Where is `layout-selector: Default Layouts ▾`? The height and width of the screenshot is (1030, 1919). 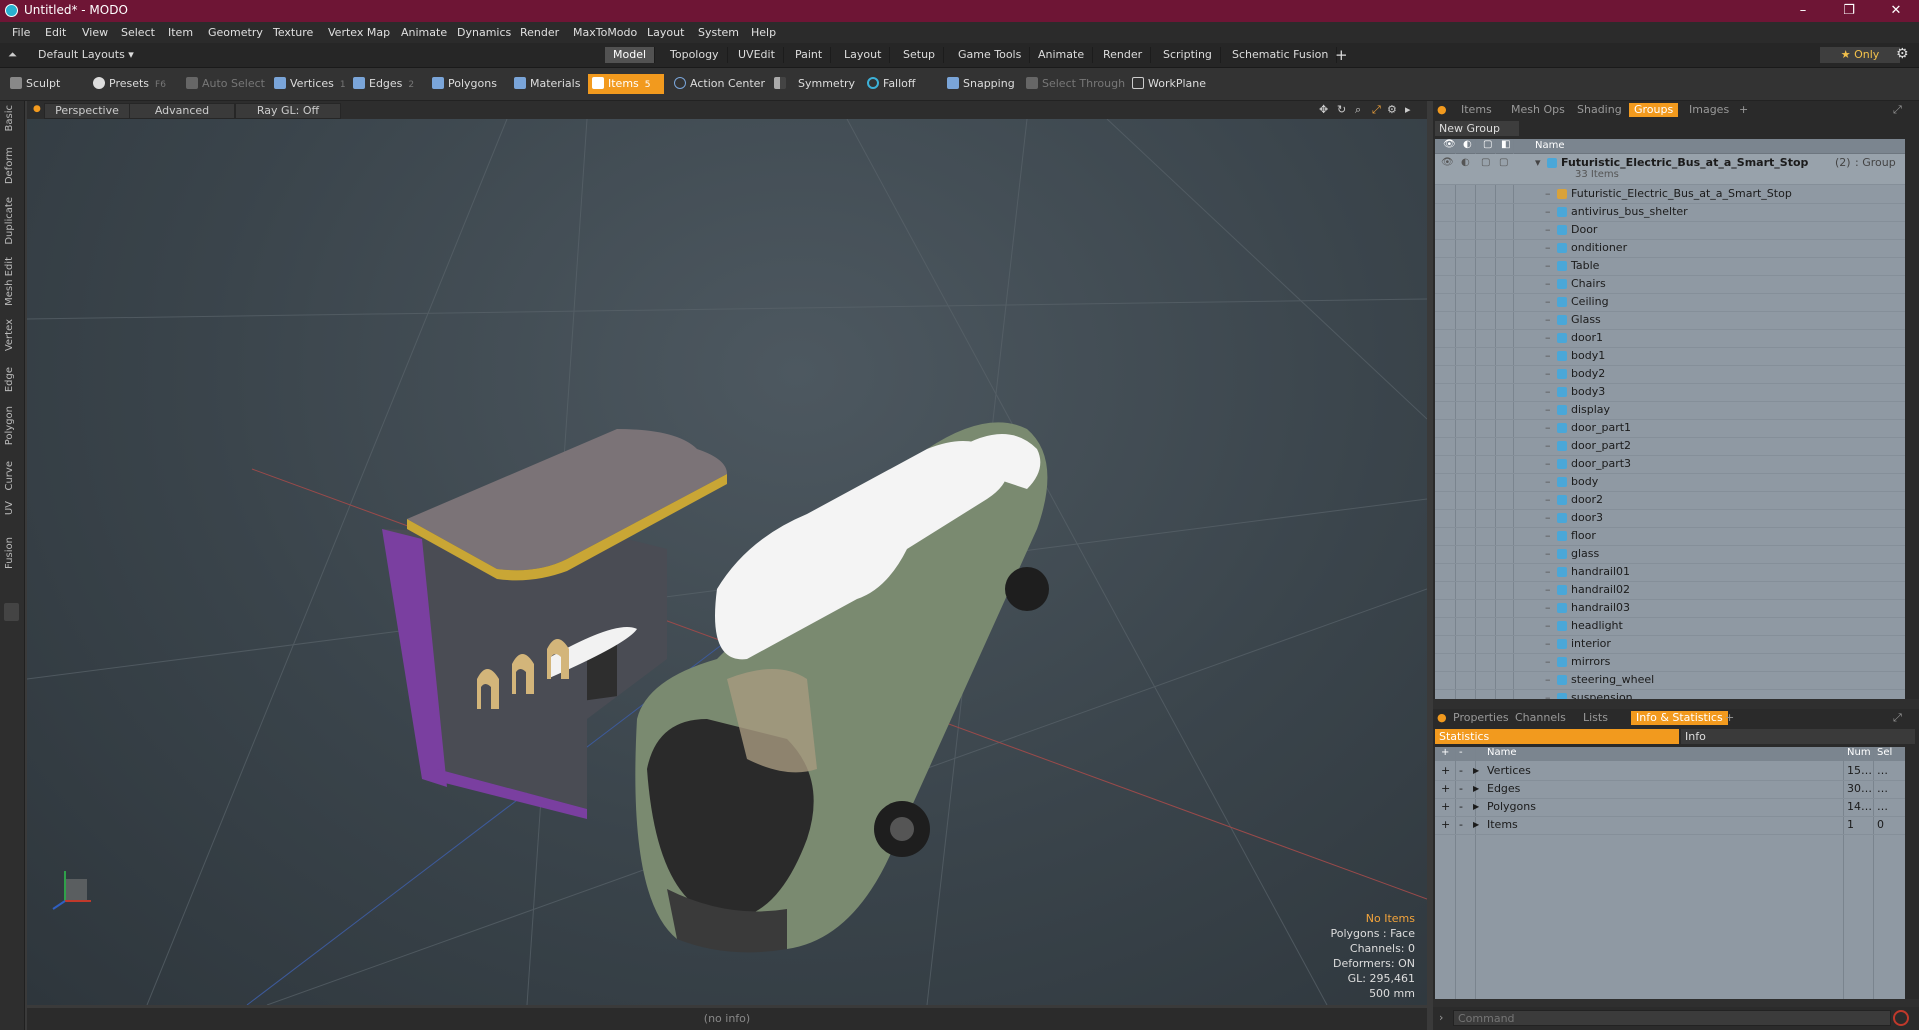 layout-selector: Default Layouts ▾ is located at coordinates (86, 54).